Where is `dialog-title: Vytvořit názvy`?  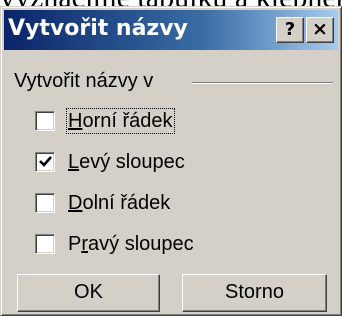
dialog-title: Vytvořit názvy is located at coordinates (98, 28).